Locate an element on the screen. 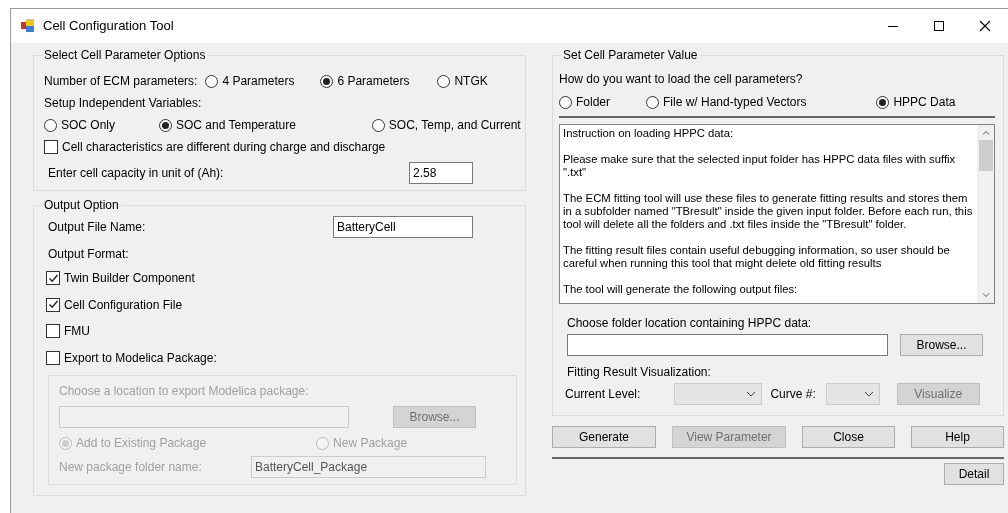 The height and width of the screenshot is (513, 1008). dialog-button: Close is located at coordinates (848, 437).